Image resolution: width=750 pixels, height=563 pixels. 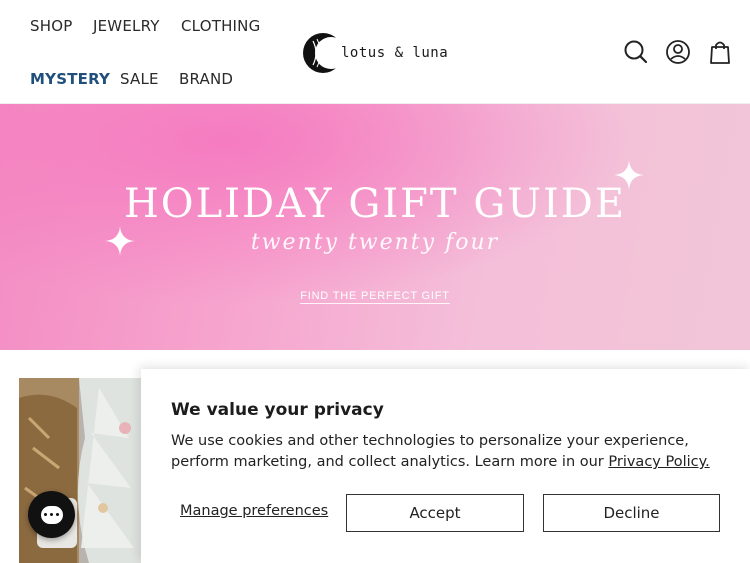 What do you see at coordinates (375, 204) in the screenshot?
I see `hero-title: HOLIDAY GIFT GUIDE` at bounding box center [375, 204].